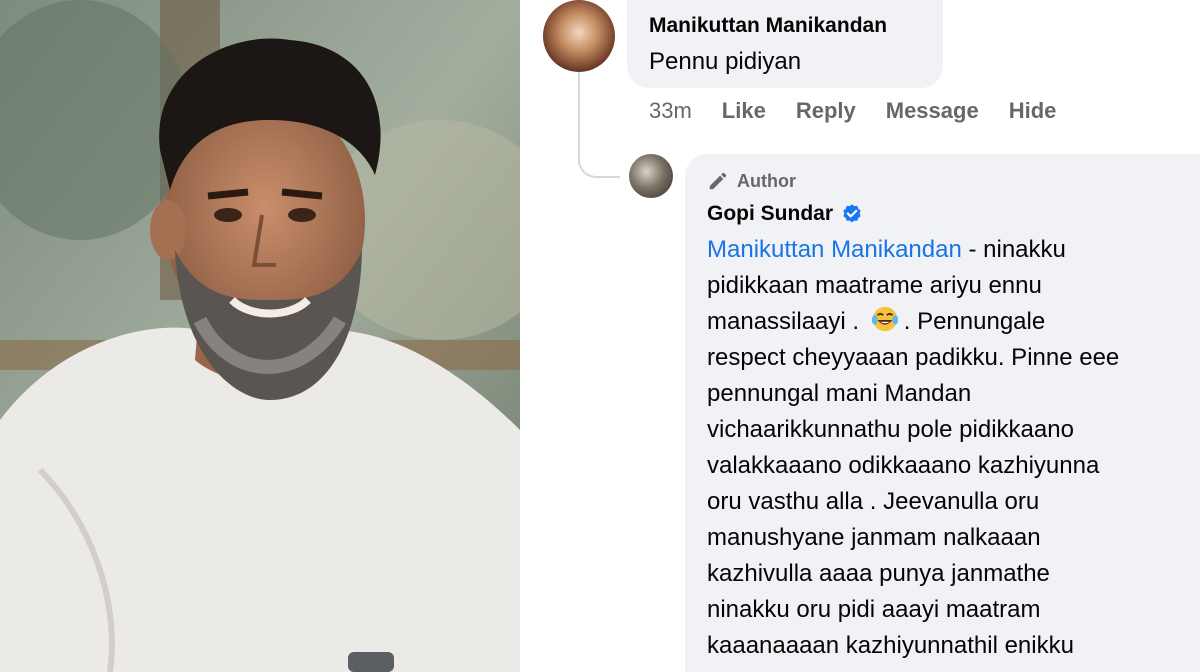  What do you see at coordinates (874, 609) in the screenshot?
I see `reply-line: ninakku oru pidi aaayi maatram` at bounding box center [874, 609].